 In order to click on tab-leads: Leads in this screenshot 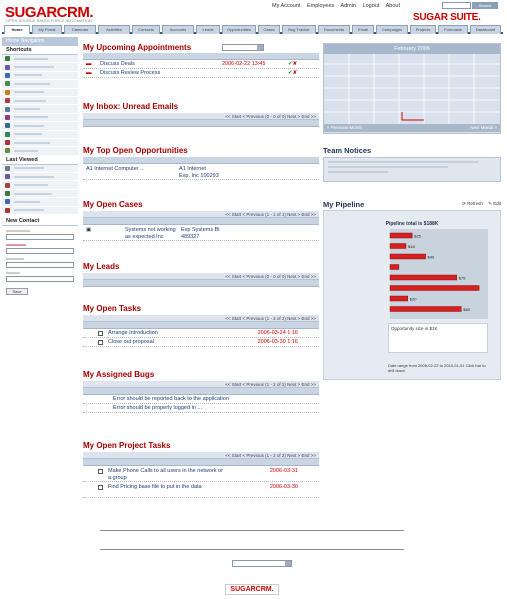, I will do `click(208, 29)`.